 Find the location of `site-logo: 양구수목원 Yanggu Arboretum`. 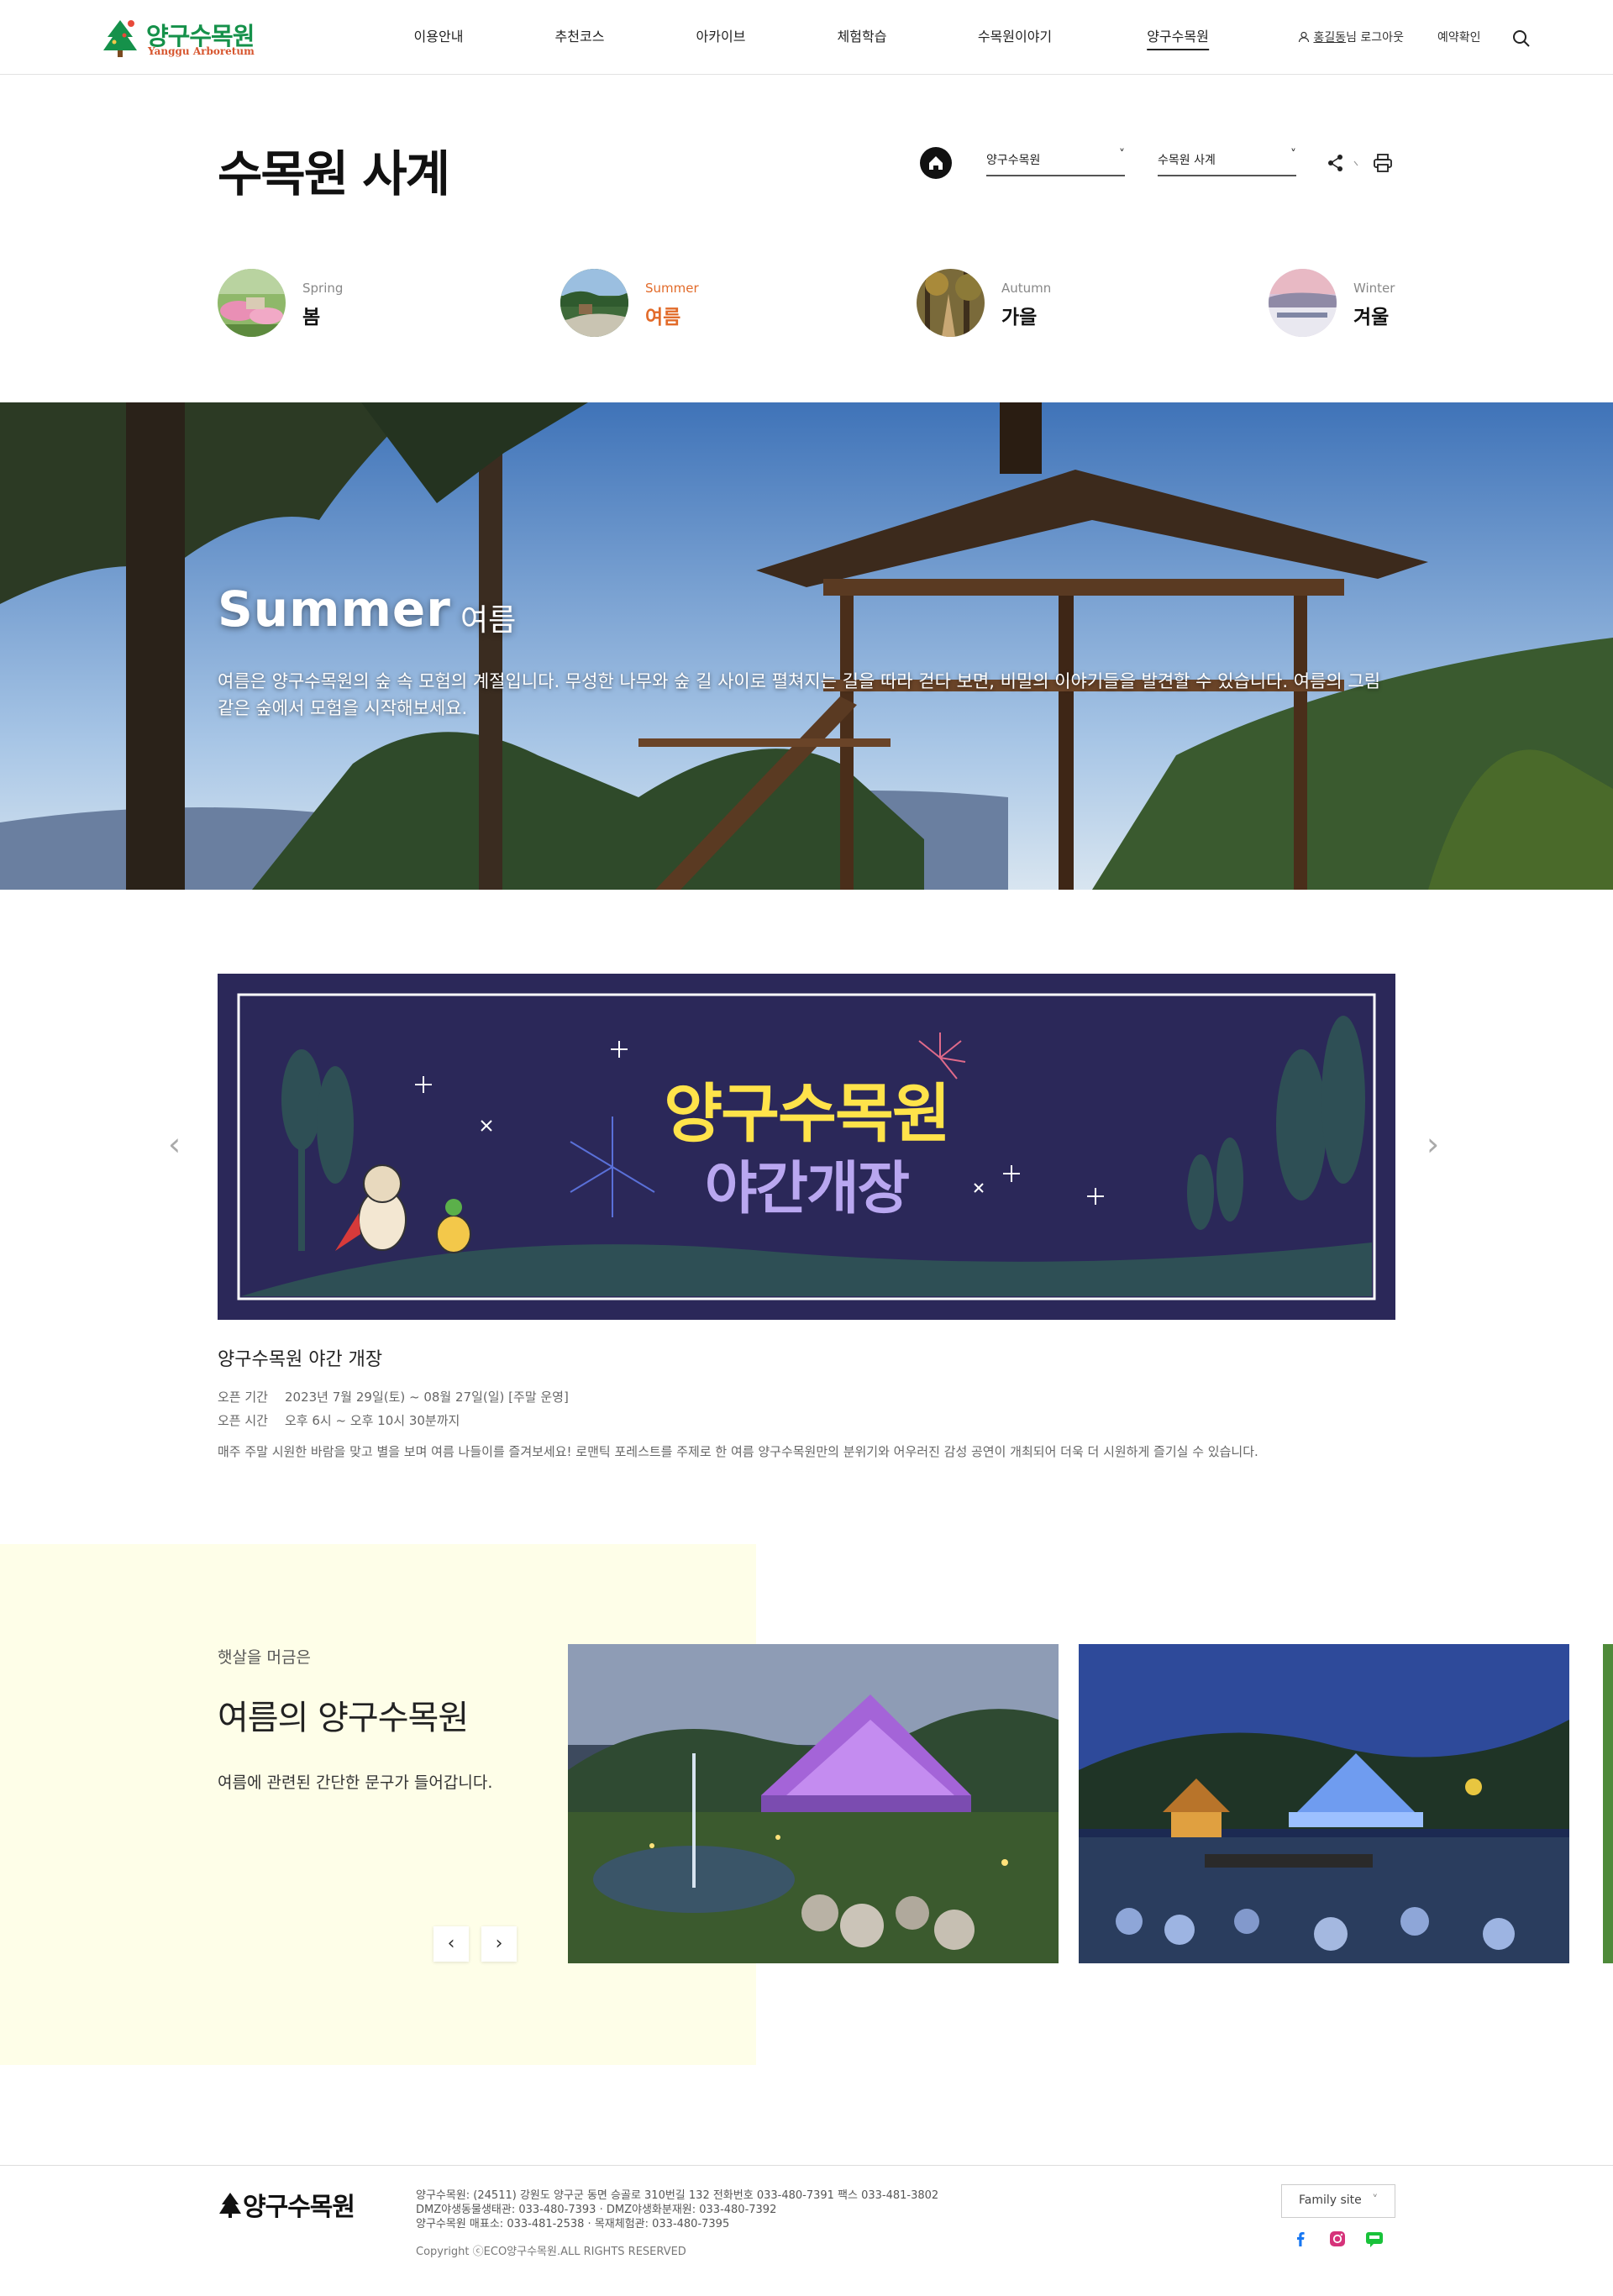

site-logo: 양구수목원 Yanggu Arboretum is located at coordinates (185, 38).